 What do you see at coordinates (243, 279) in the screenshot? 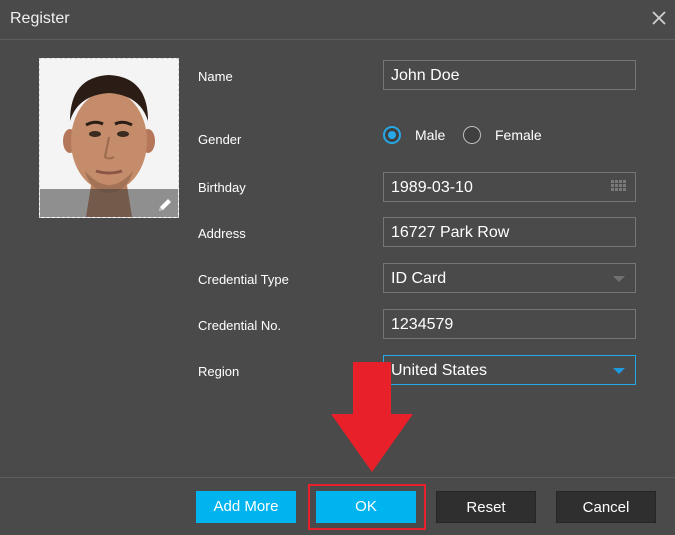
I see `credential-type-label: Credential Type` at bounding box center [243, 279].